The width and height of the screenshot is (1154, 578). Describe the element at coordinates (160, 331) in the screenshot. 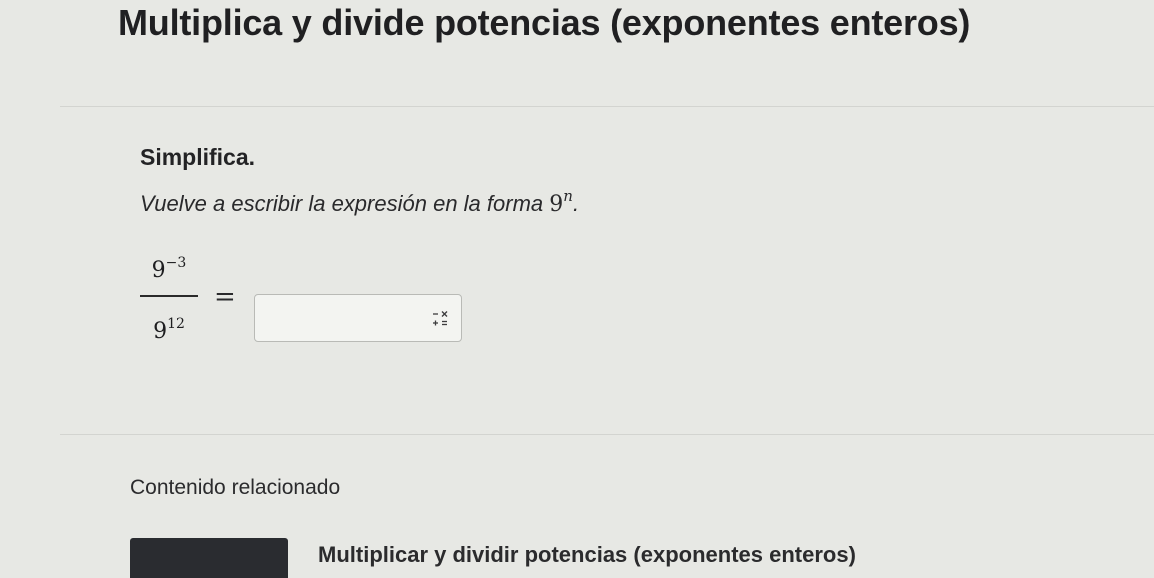

I see `denominator-base: 9` at that location.